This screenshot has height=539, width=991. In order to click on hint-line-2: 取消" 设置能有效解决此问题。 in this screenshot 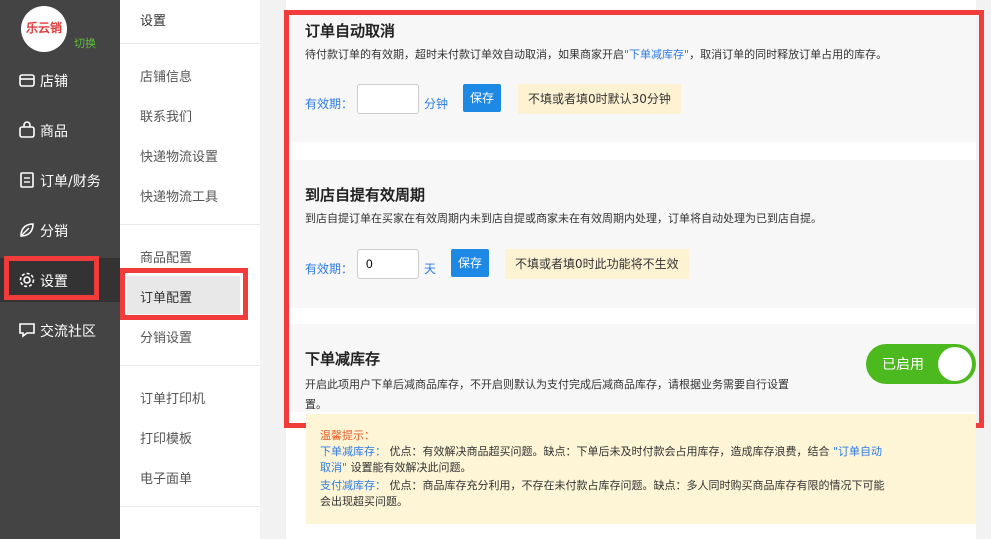, I will do `click(396, 468)`.